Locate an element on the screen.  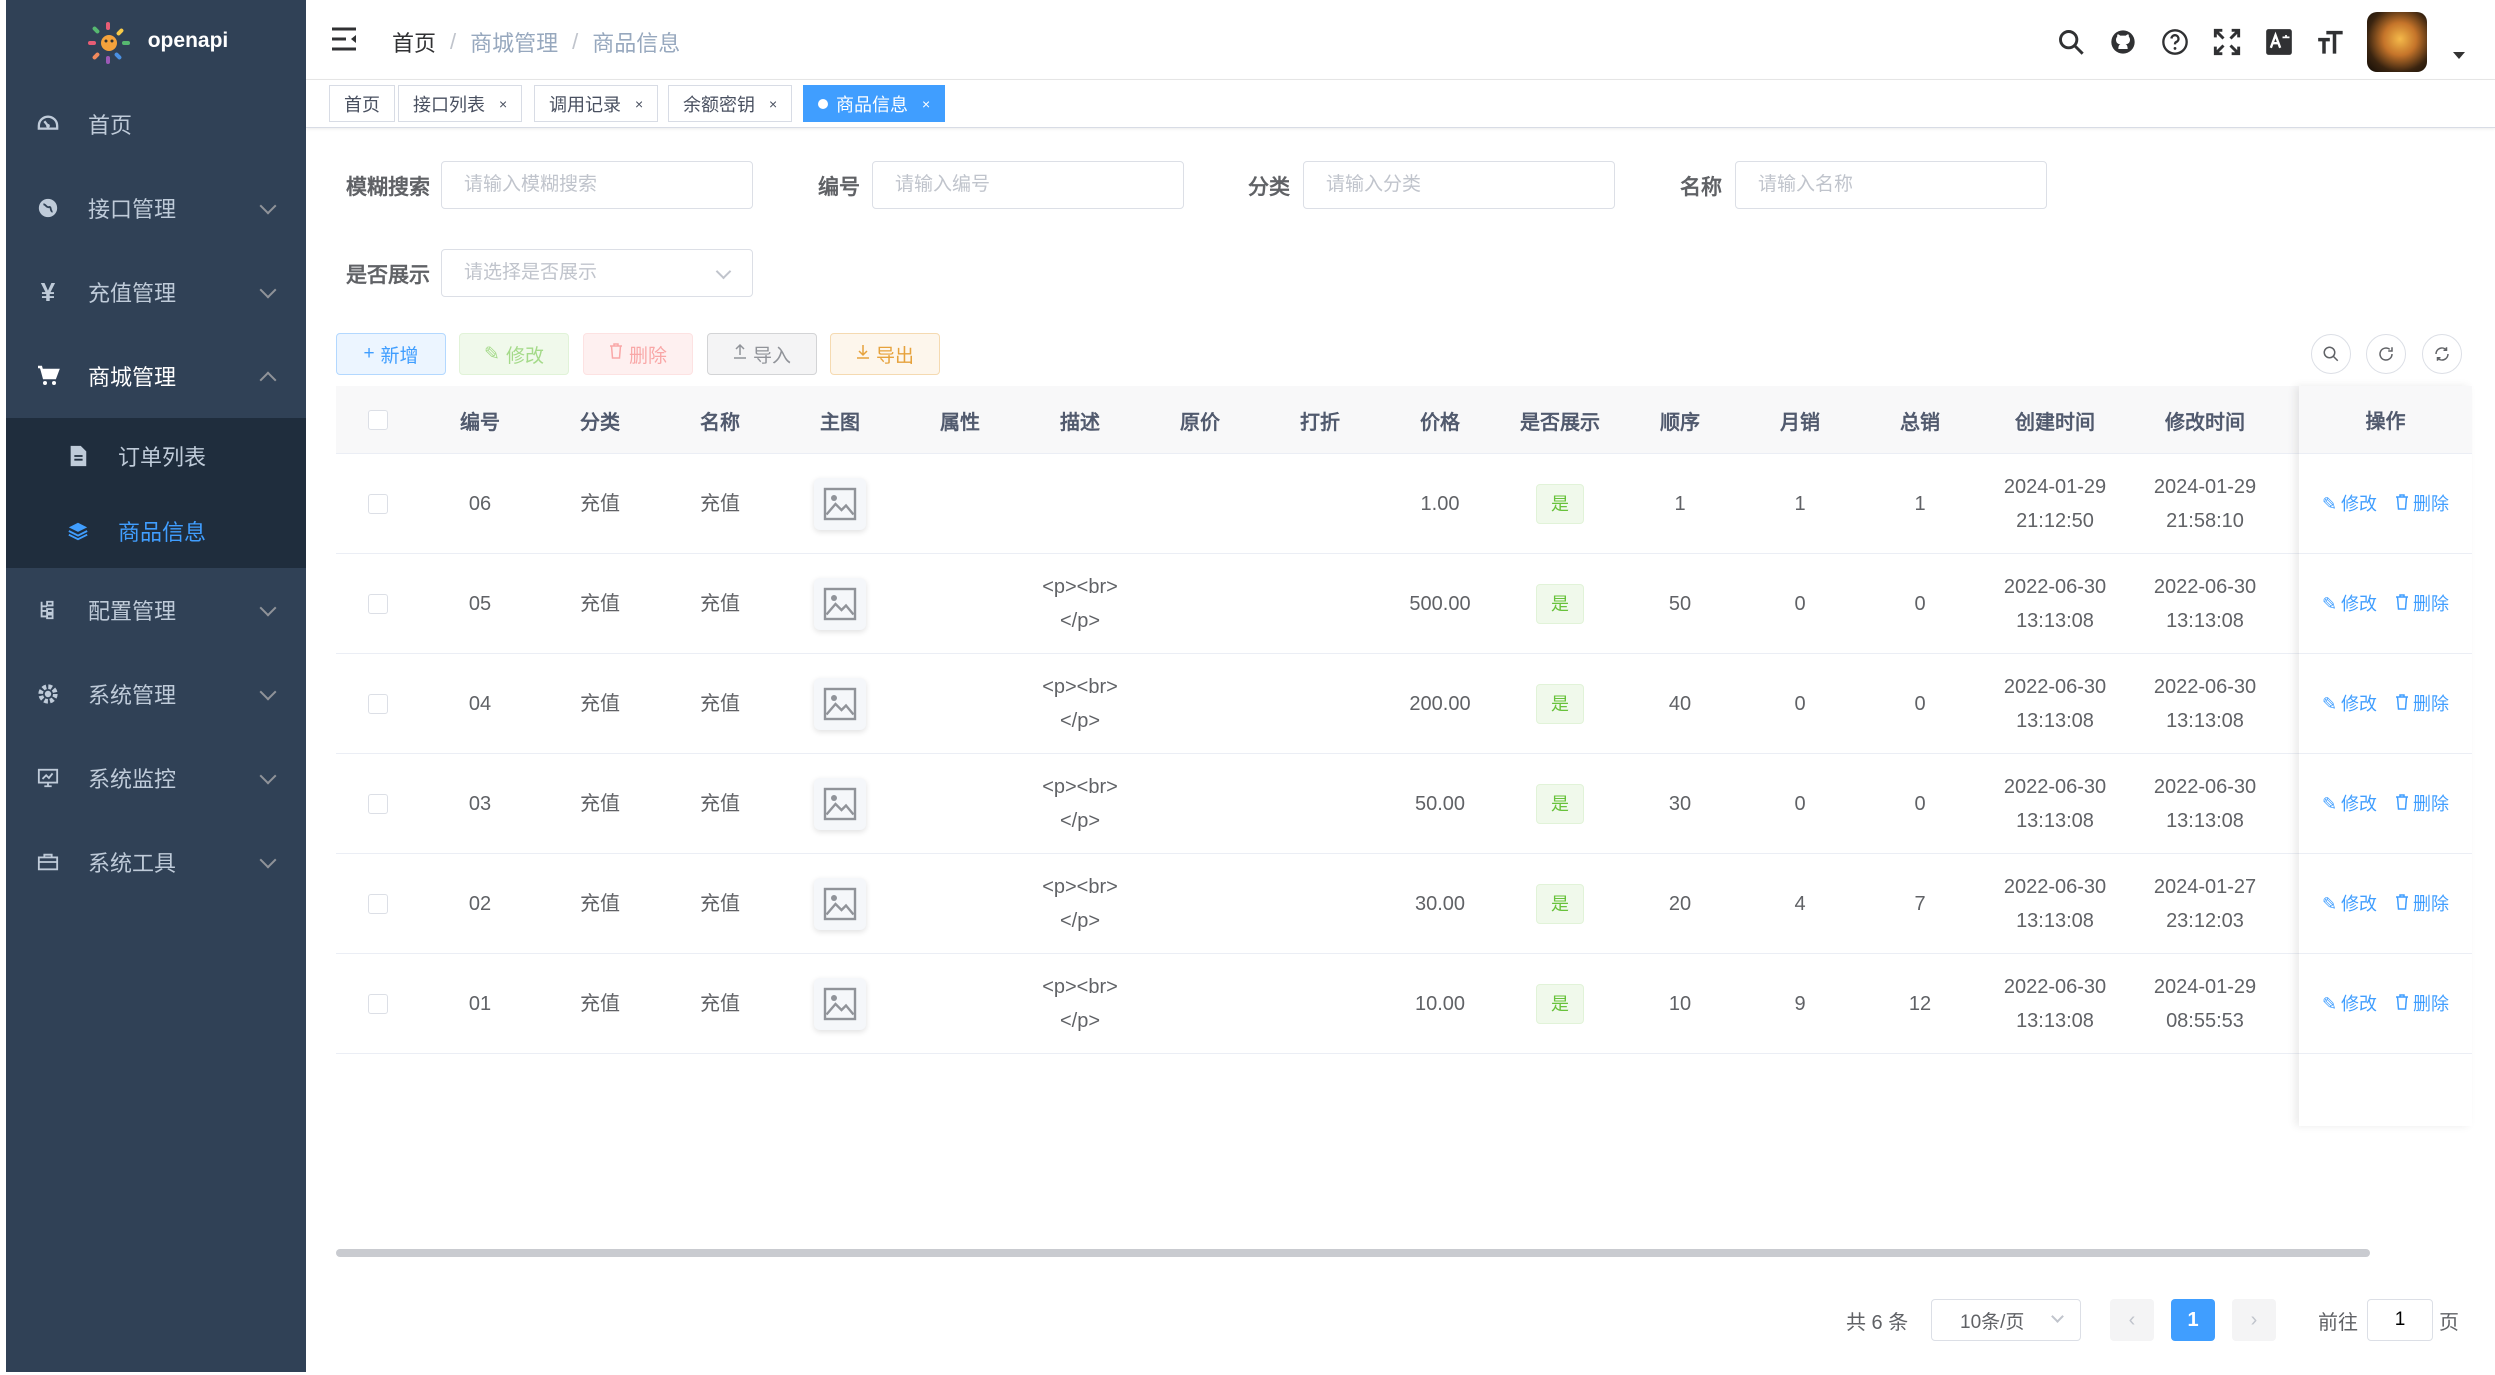
submenu-mall: 订单列表 商品信息 is located at coordinates (156, 493).